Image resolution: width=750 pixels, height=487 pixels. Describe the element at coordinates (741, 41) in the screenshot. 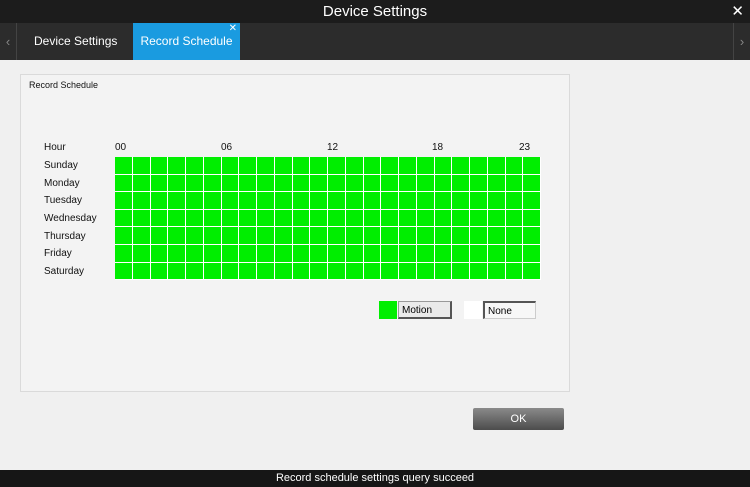

I see `tab-scroll-right-icon: ›` at that location.